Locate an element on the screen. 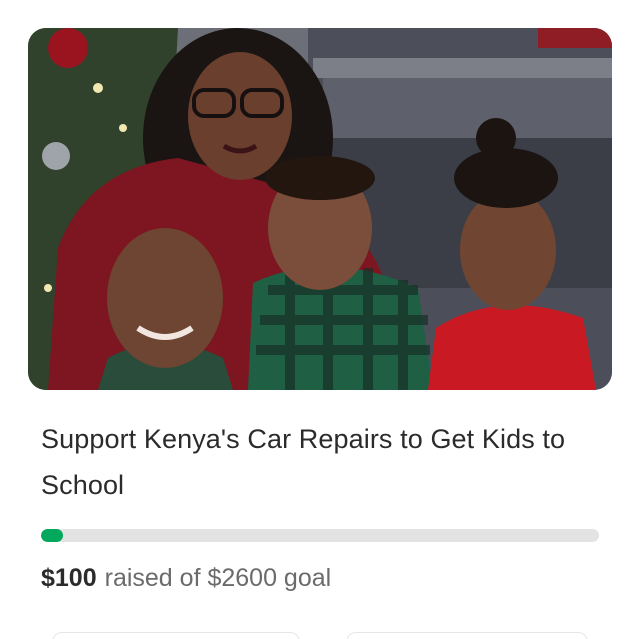 The image size is (640, 639). next-card-right-edge is located at coordinates (467, 635).